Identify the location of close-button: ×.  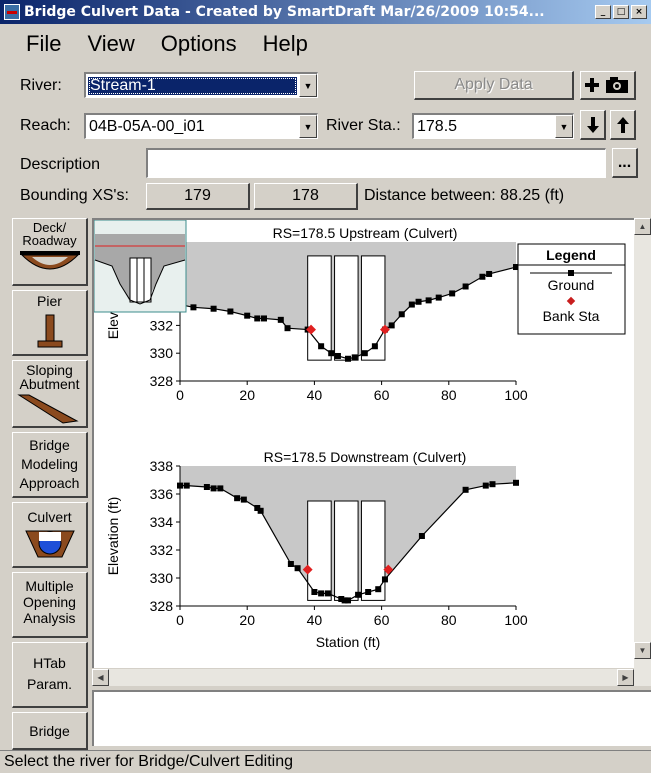
(639, 12).